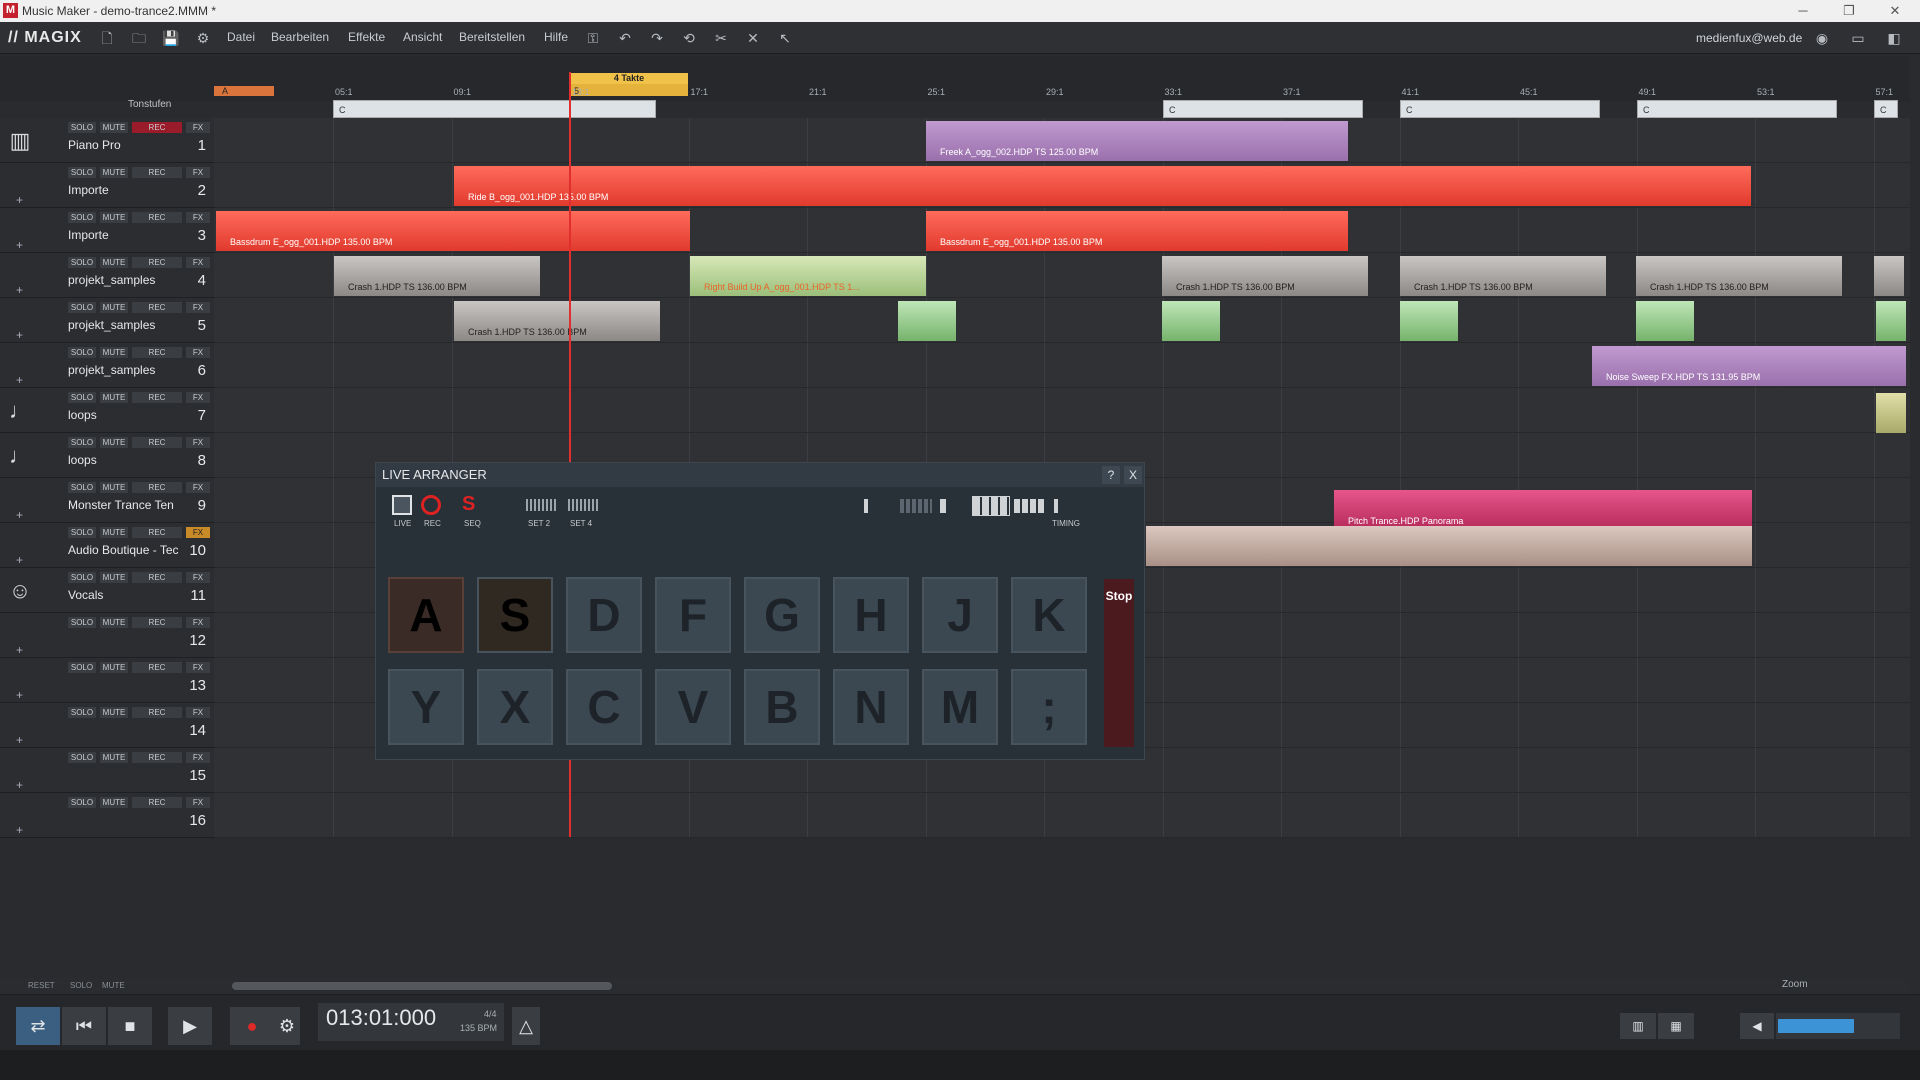 The height and width of the screenshot is (1080, 1920). Describe the element at coordinates (782, 615) in the screenshot. I see `scene-pad: G` at that location.